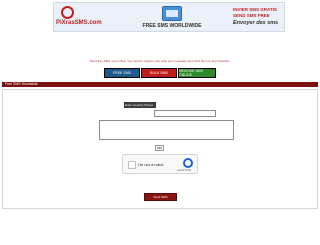 This screenshot has height=245, width=320. What do you see at coordinates (22, 84) in the screenshot?
I see `section-title: Free SMS Worldwide` at bounding box center [22, 84].